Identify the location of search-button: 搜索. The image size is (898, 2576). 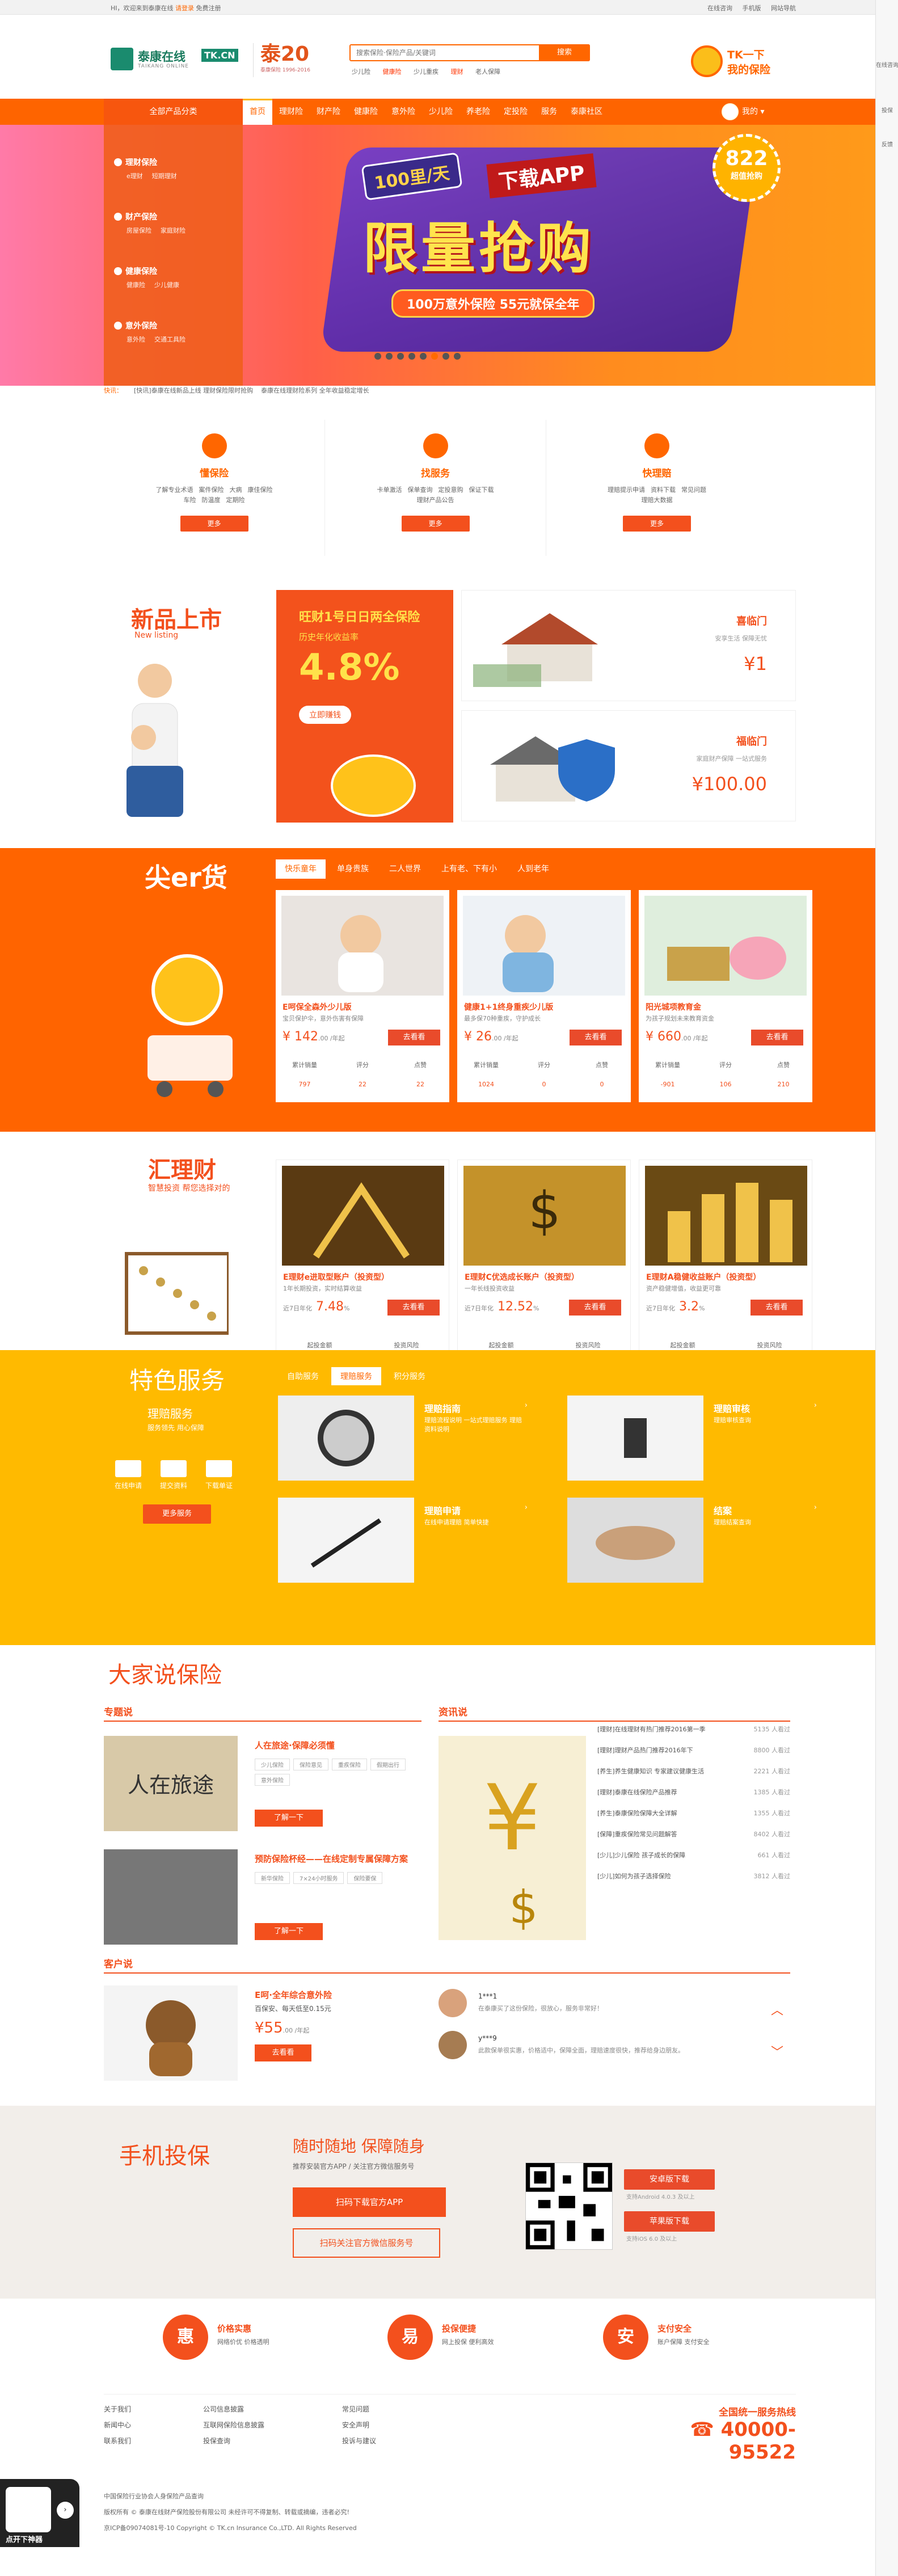
(564, 52).